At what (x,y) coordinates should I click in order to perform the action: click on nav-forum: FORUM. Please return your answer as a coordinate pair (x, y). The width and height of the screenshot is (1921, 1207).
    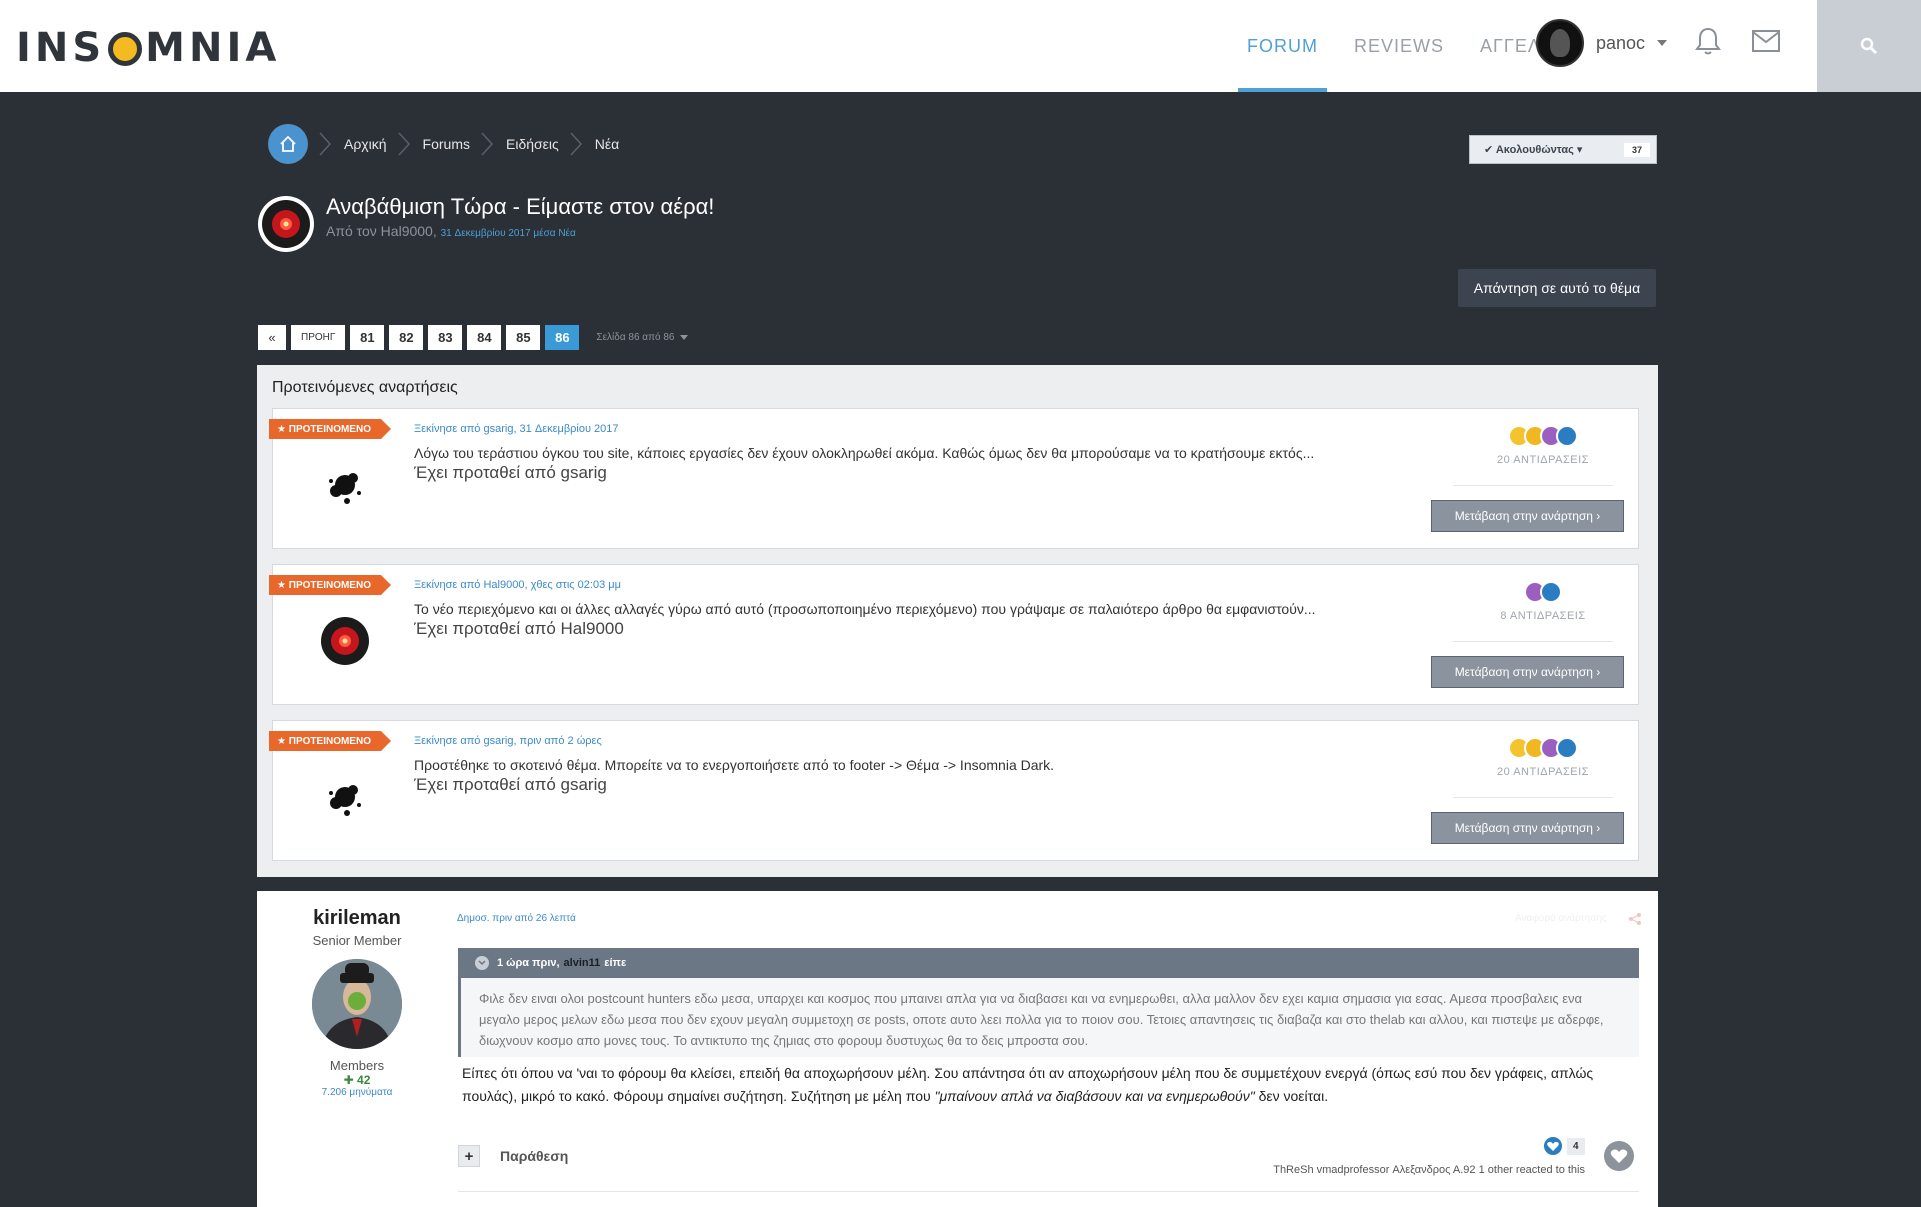
    Looking at the image, I should click on (1282, 46).